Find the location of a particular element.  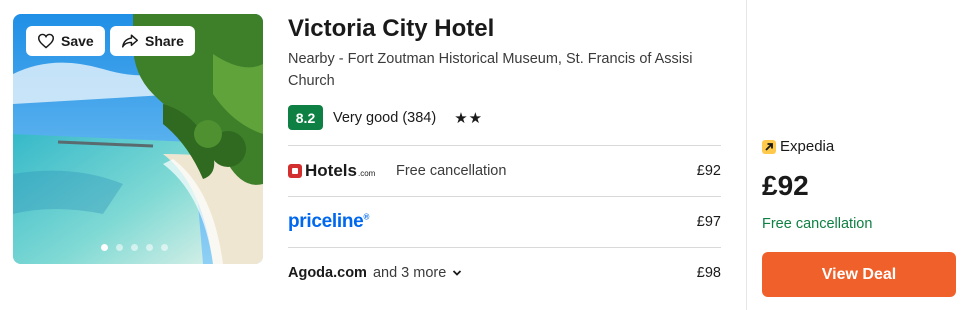

column-divider is located at coordinates (746, 155).